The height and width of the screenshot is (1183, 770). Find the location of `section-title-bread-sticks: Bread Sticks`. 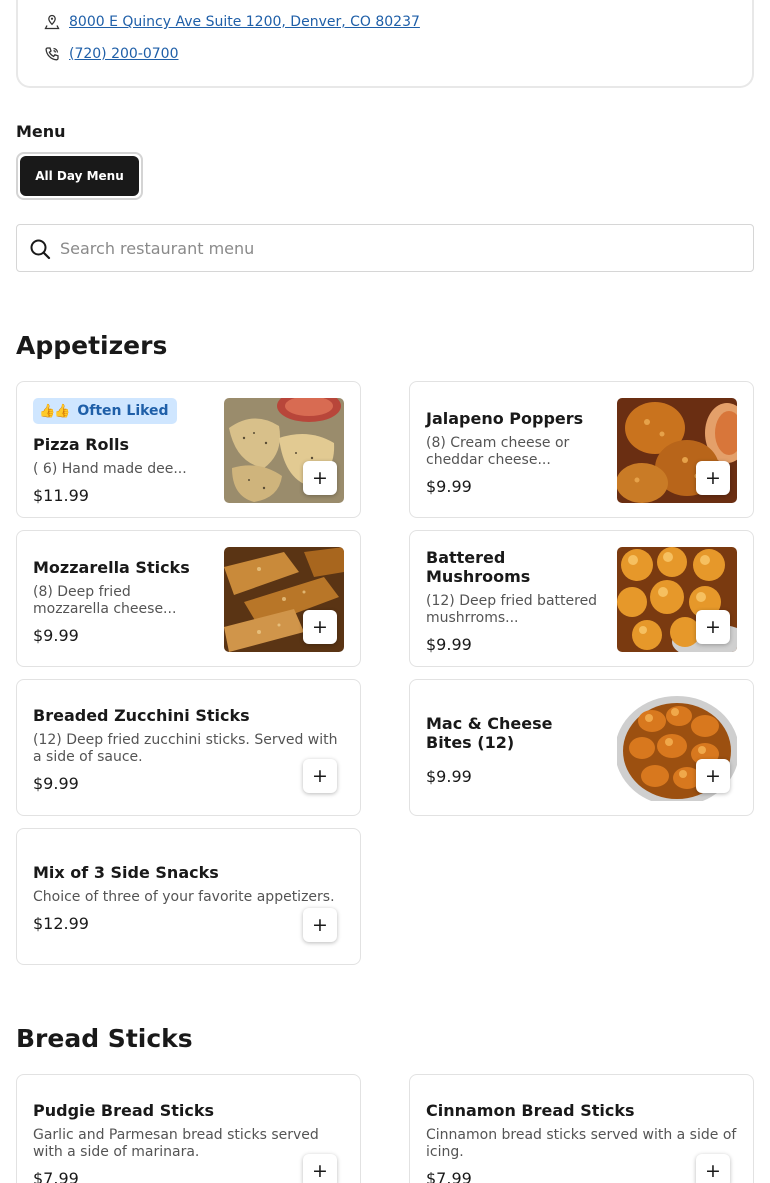

section-title-bread-sticks: Bread Sticks is located at coordinates (104, 1038).